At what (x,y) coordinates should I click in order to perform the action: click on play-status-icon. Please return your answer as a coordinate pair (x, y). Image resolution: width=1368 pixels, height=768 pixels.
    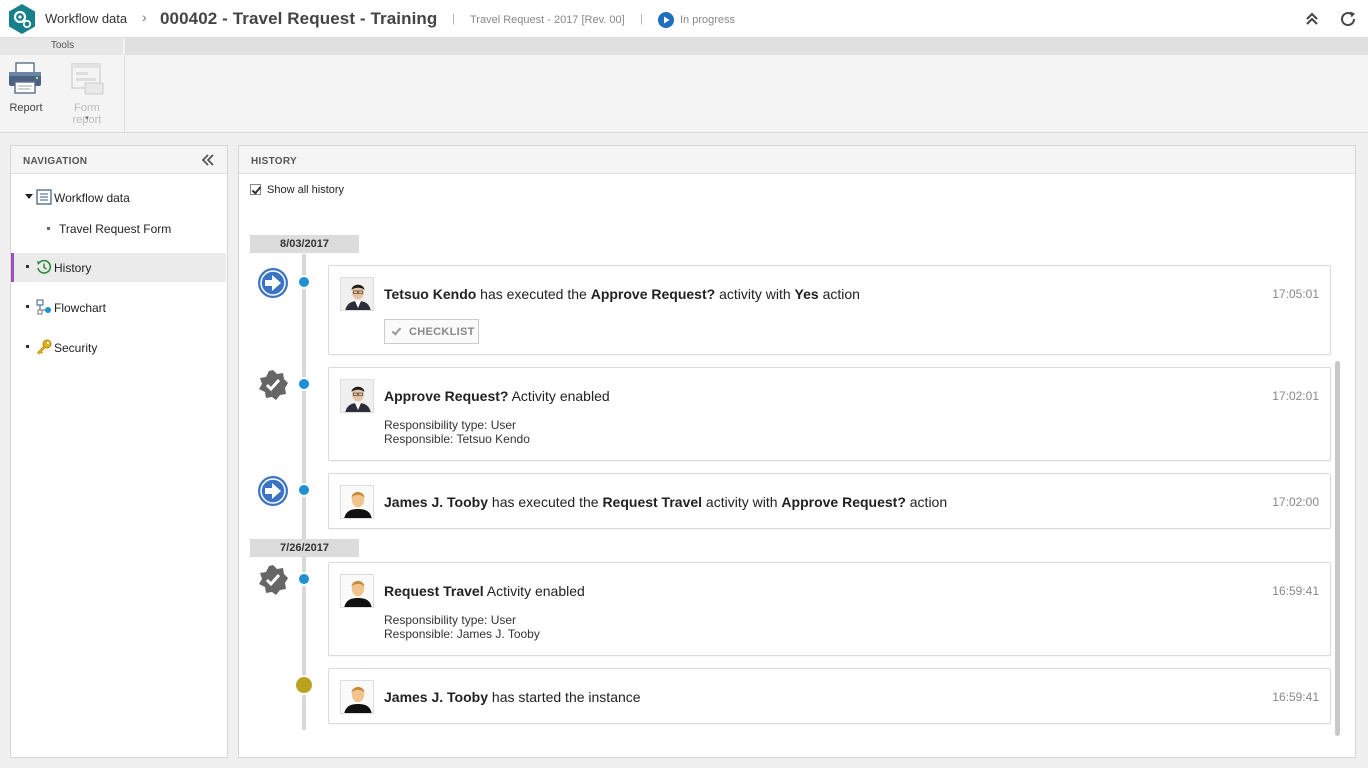
    Looking at the image, I should click on (666, 20).